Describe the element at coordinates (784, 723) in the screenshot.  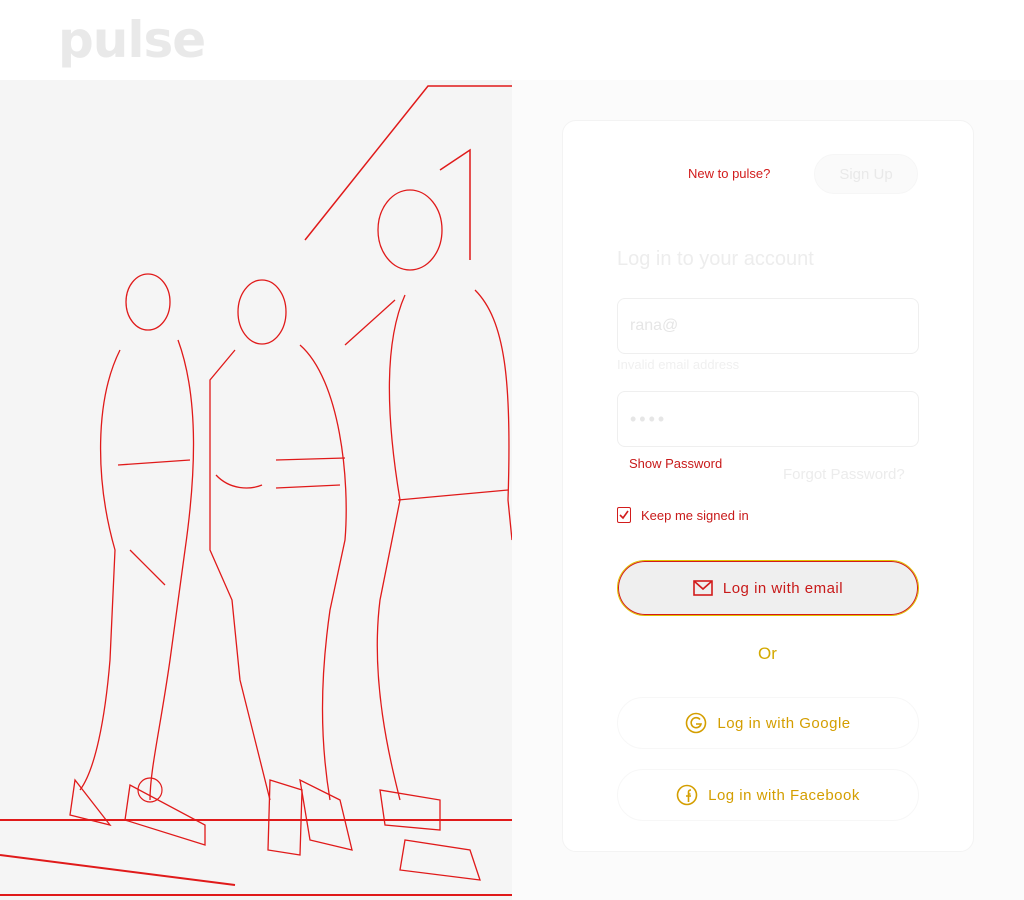
I see `login-with-google-label: Log in with Google` at that location.